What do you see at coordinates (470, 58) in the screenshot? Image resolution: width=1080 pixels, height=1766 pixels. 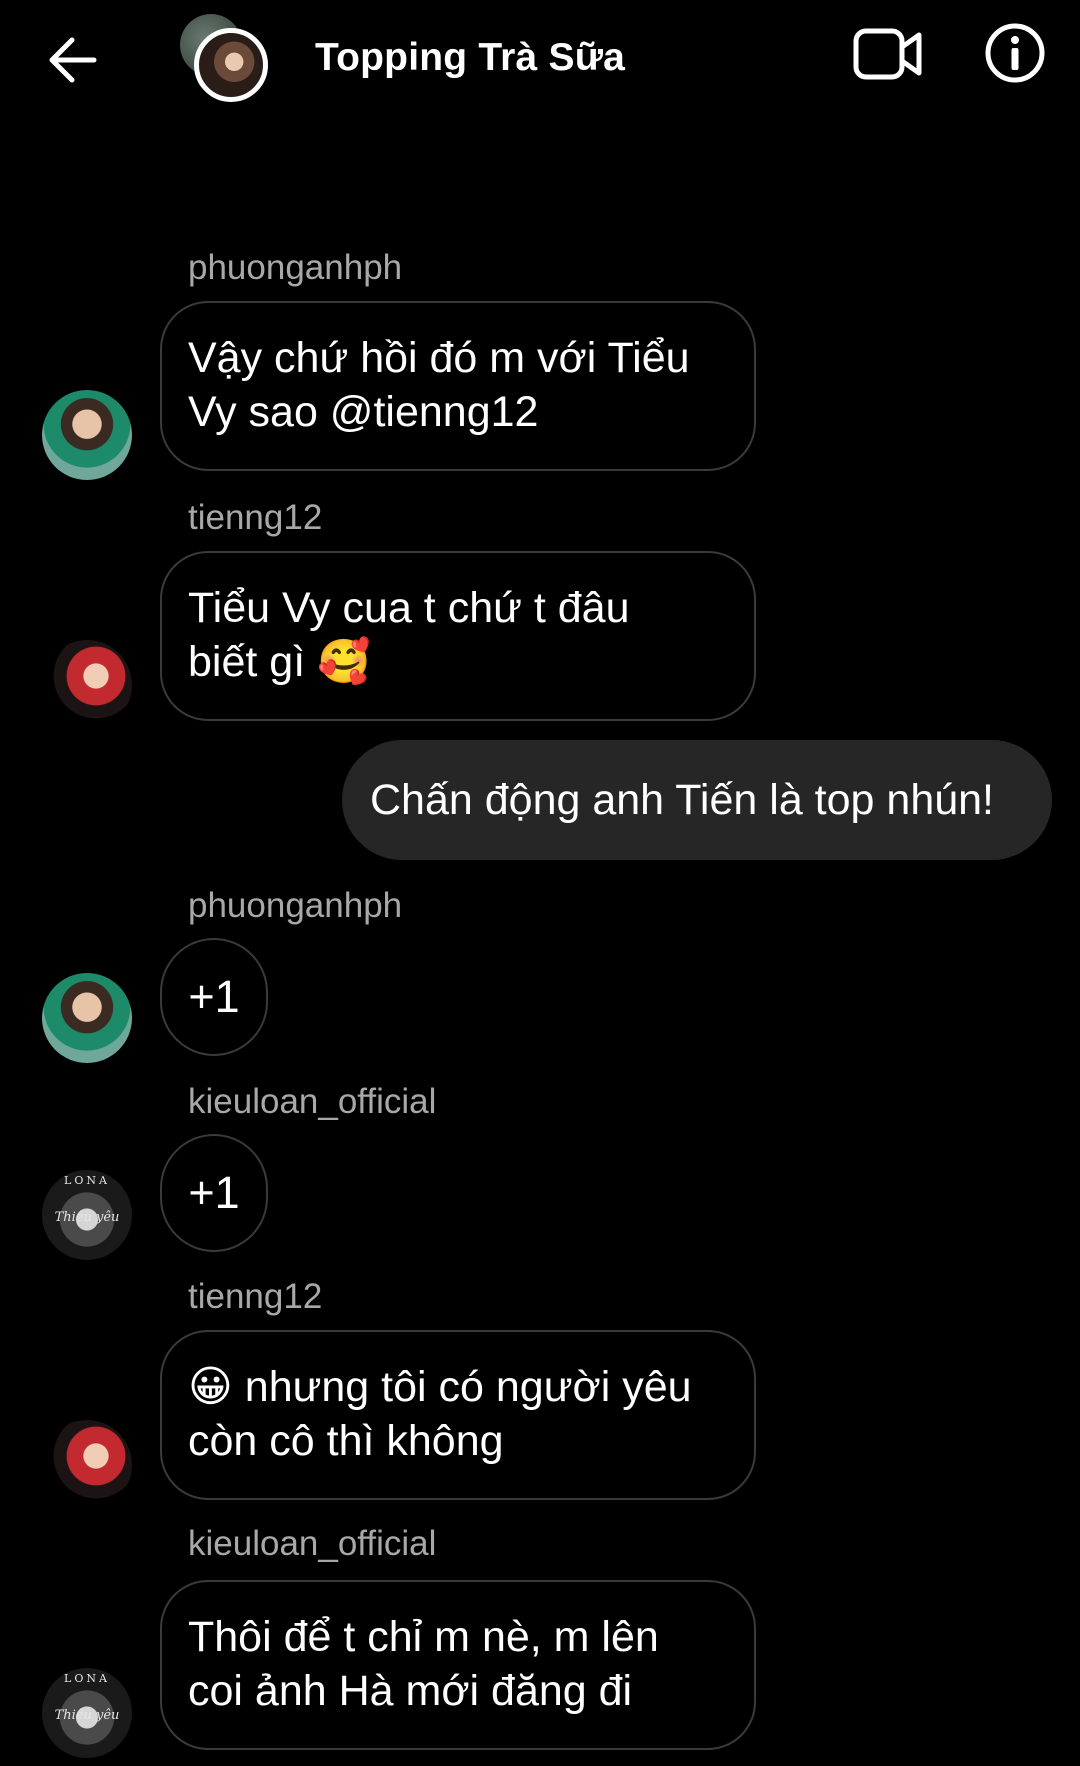 I see `chat-title: Topping Trà Sữa` at bounding box center [470, 58].